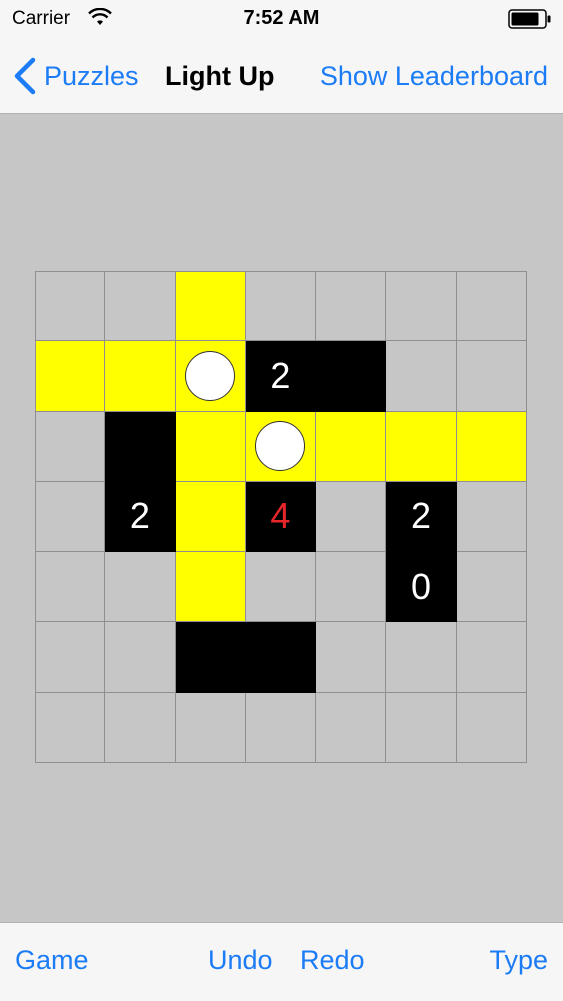 The width and height of the screenshot is (563, 1001). What do you see at coordinates (518, 960) in the screenshot?
I see `type-button: Type` at bounding box center [518, 960].